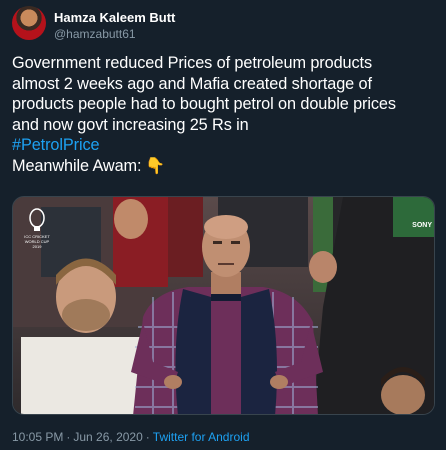 This screenshot has width=446, height=450. Describe the element at coordinates (56, 145) in the screenshot. I see `hashtag-link: #PetrolPrice` at that location.